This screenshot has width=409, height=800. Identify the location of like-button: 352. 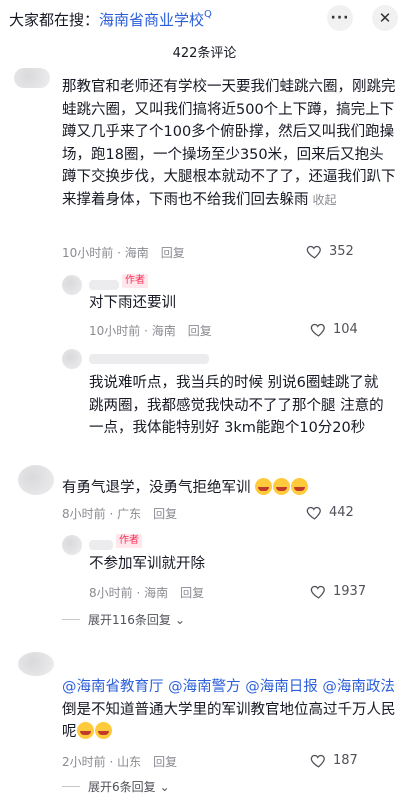
(330, 251).